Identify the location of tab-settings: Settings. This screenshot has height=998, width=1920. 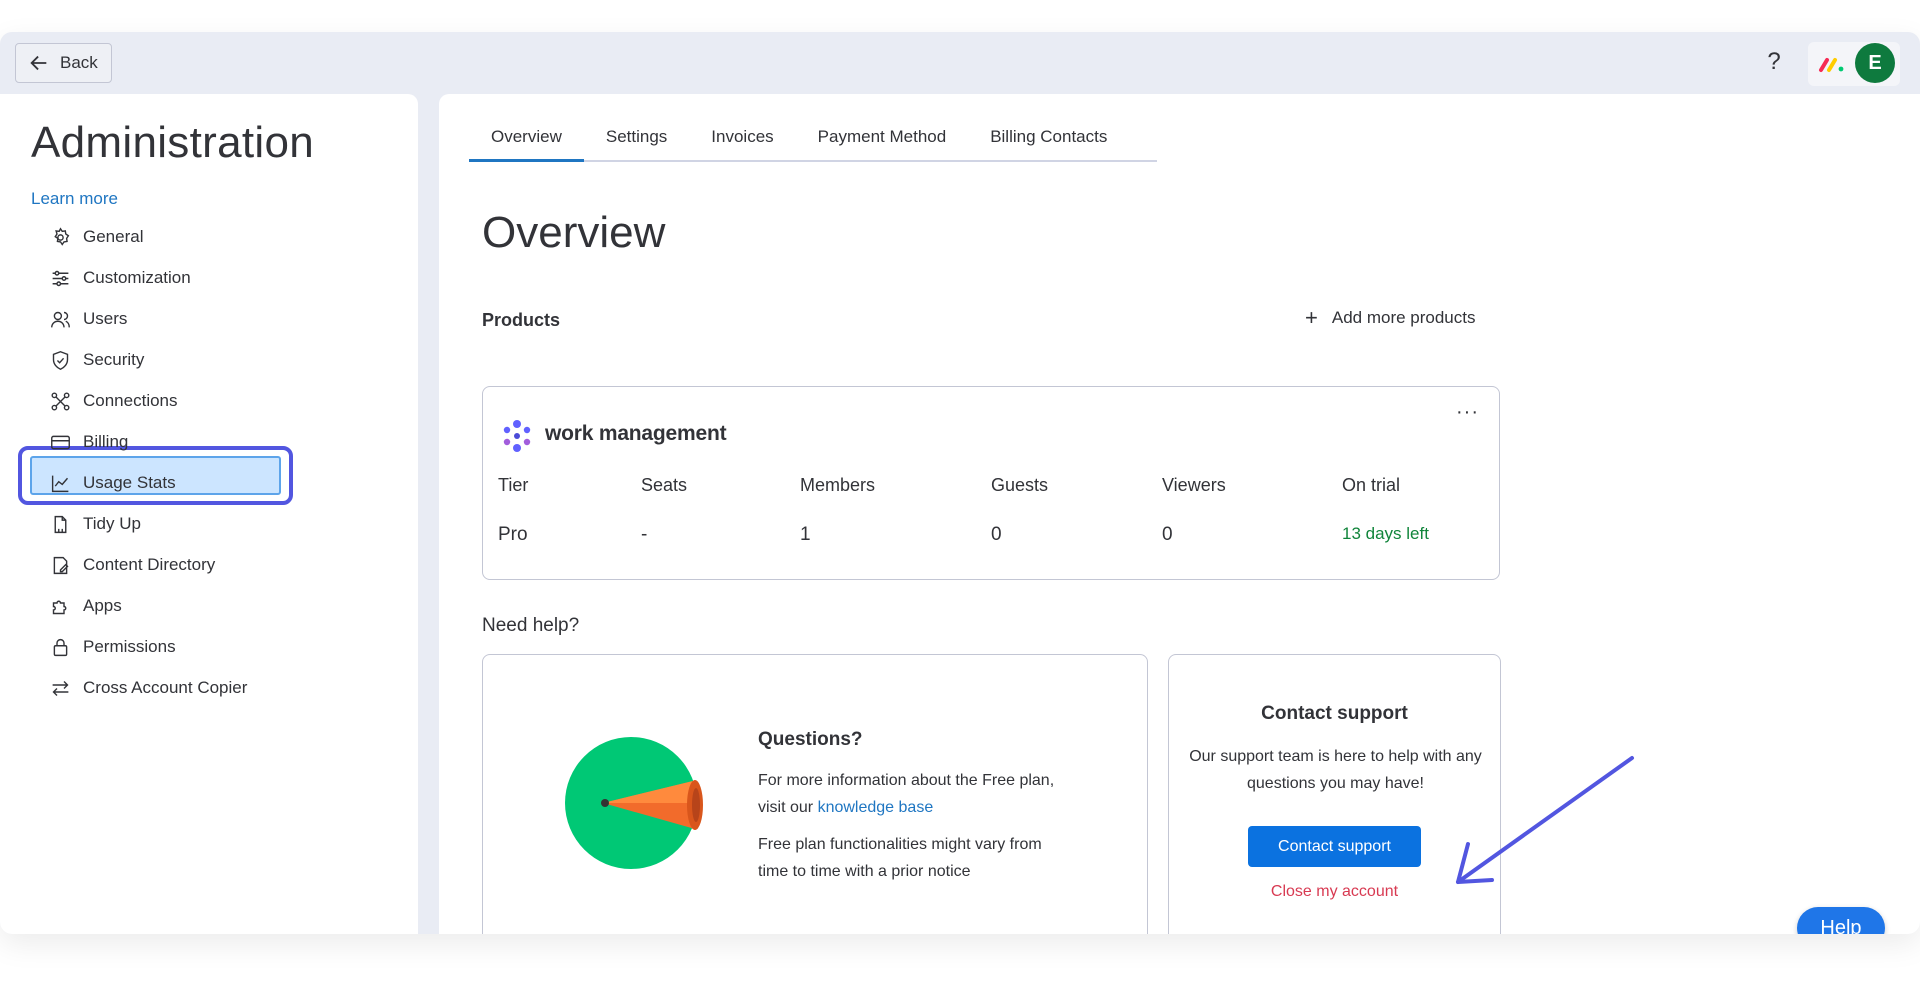
(636, 140).